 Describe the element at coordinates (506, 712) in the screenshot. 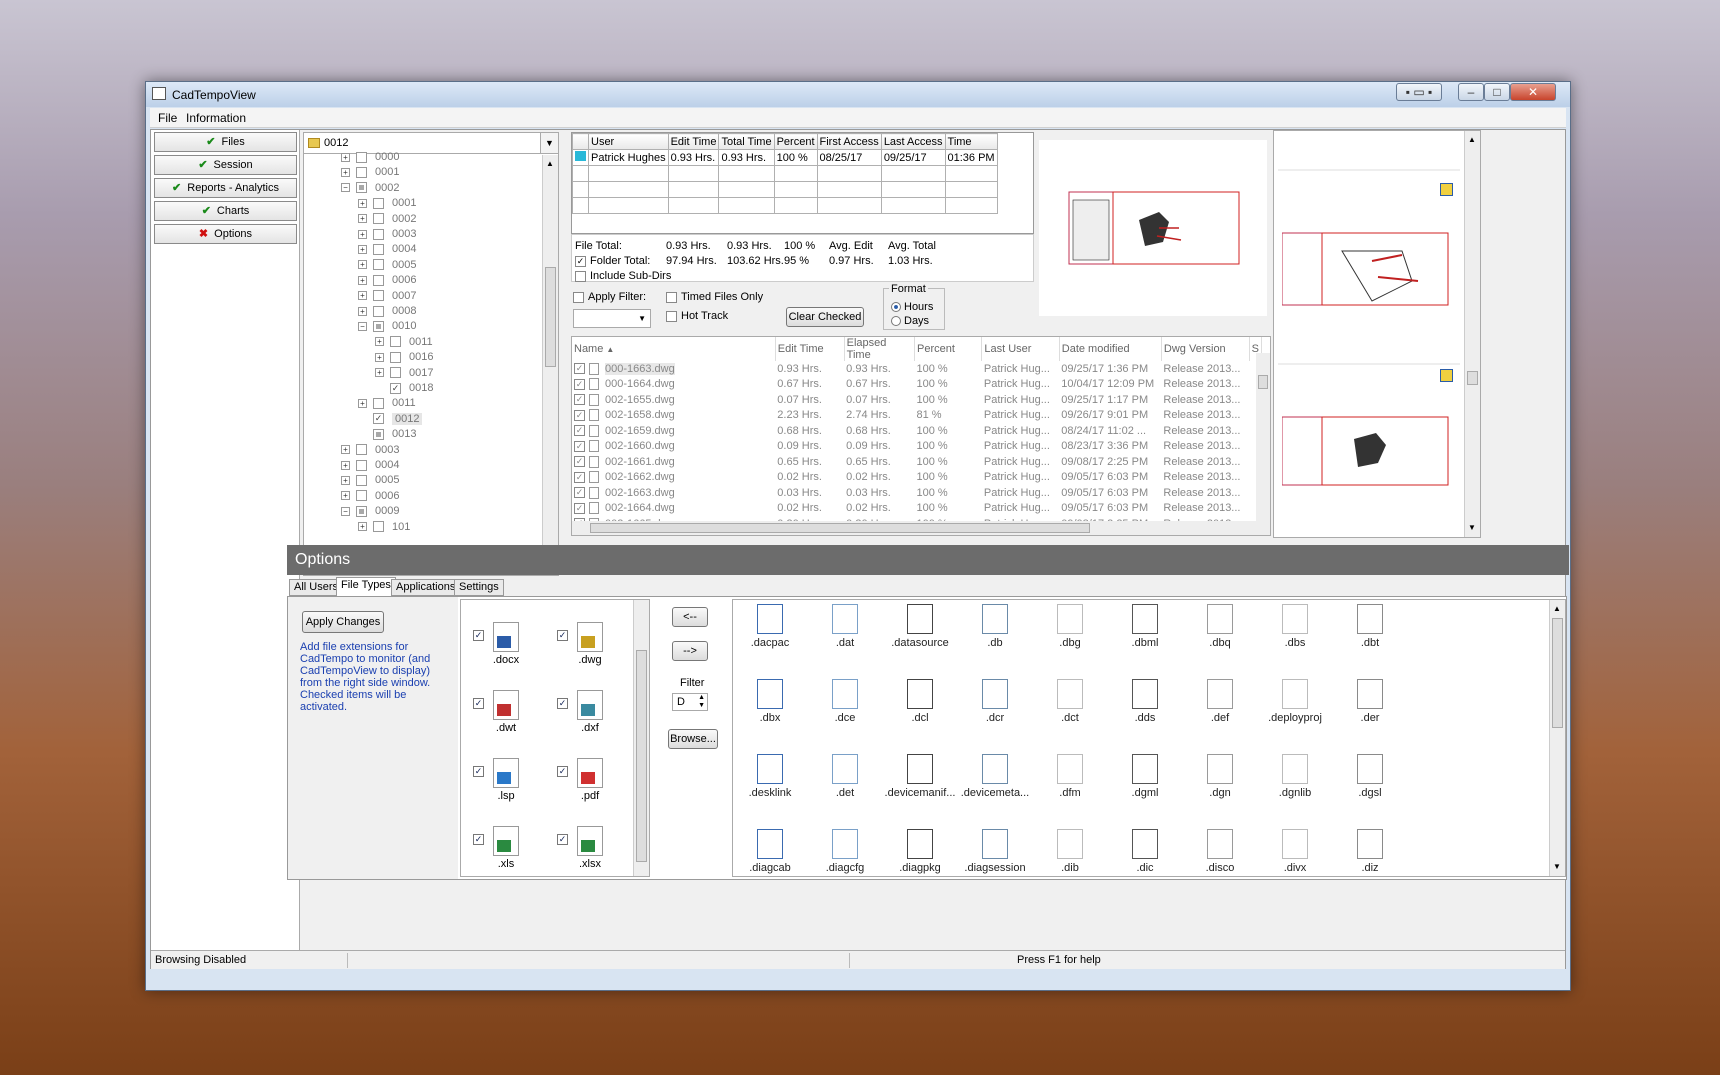

I see `file-type-item: ✓ .dwt` at that location.